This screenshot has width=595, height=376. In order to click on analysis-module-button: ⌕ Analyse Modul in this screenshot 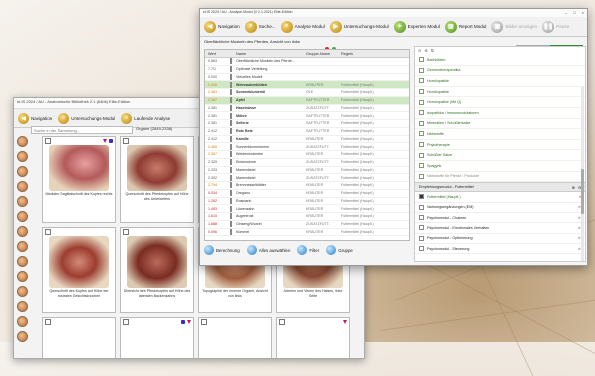, I will do `click(302, 26)`.